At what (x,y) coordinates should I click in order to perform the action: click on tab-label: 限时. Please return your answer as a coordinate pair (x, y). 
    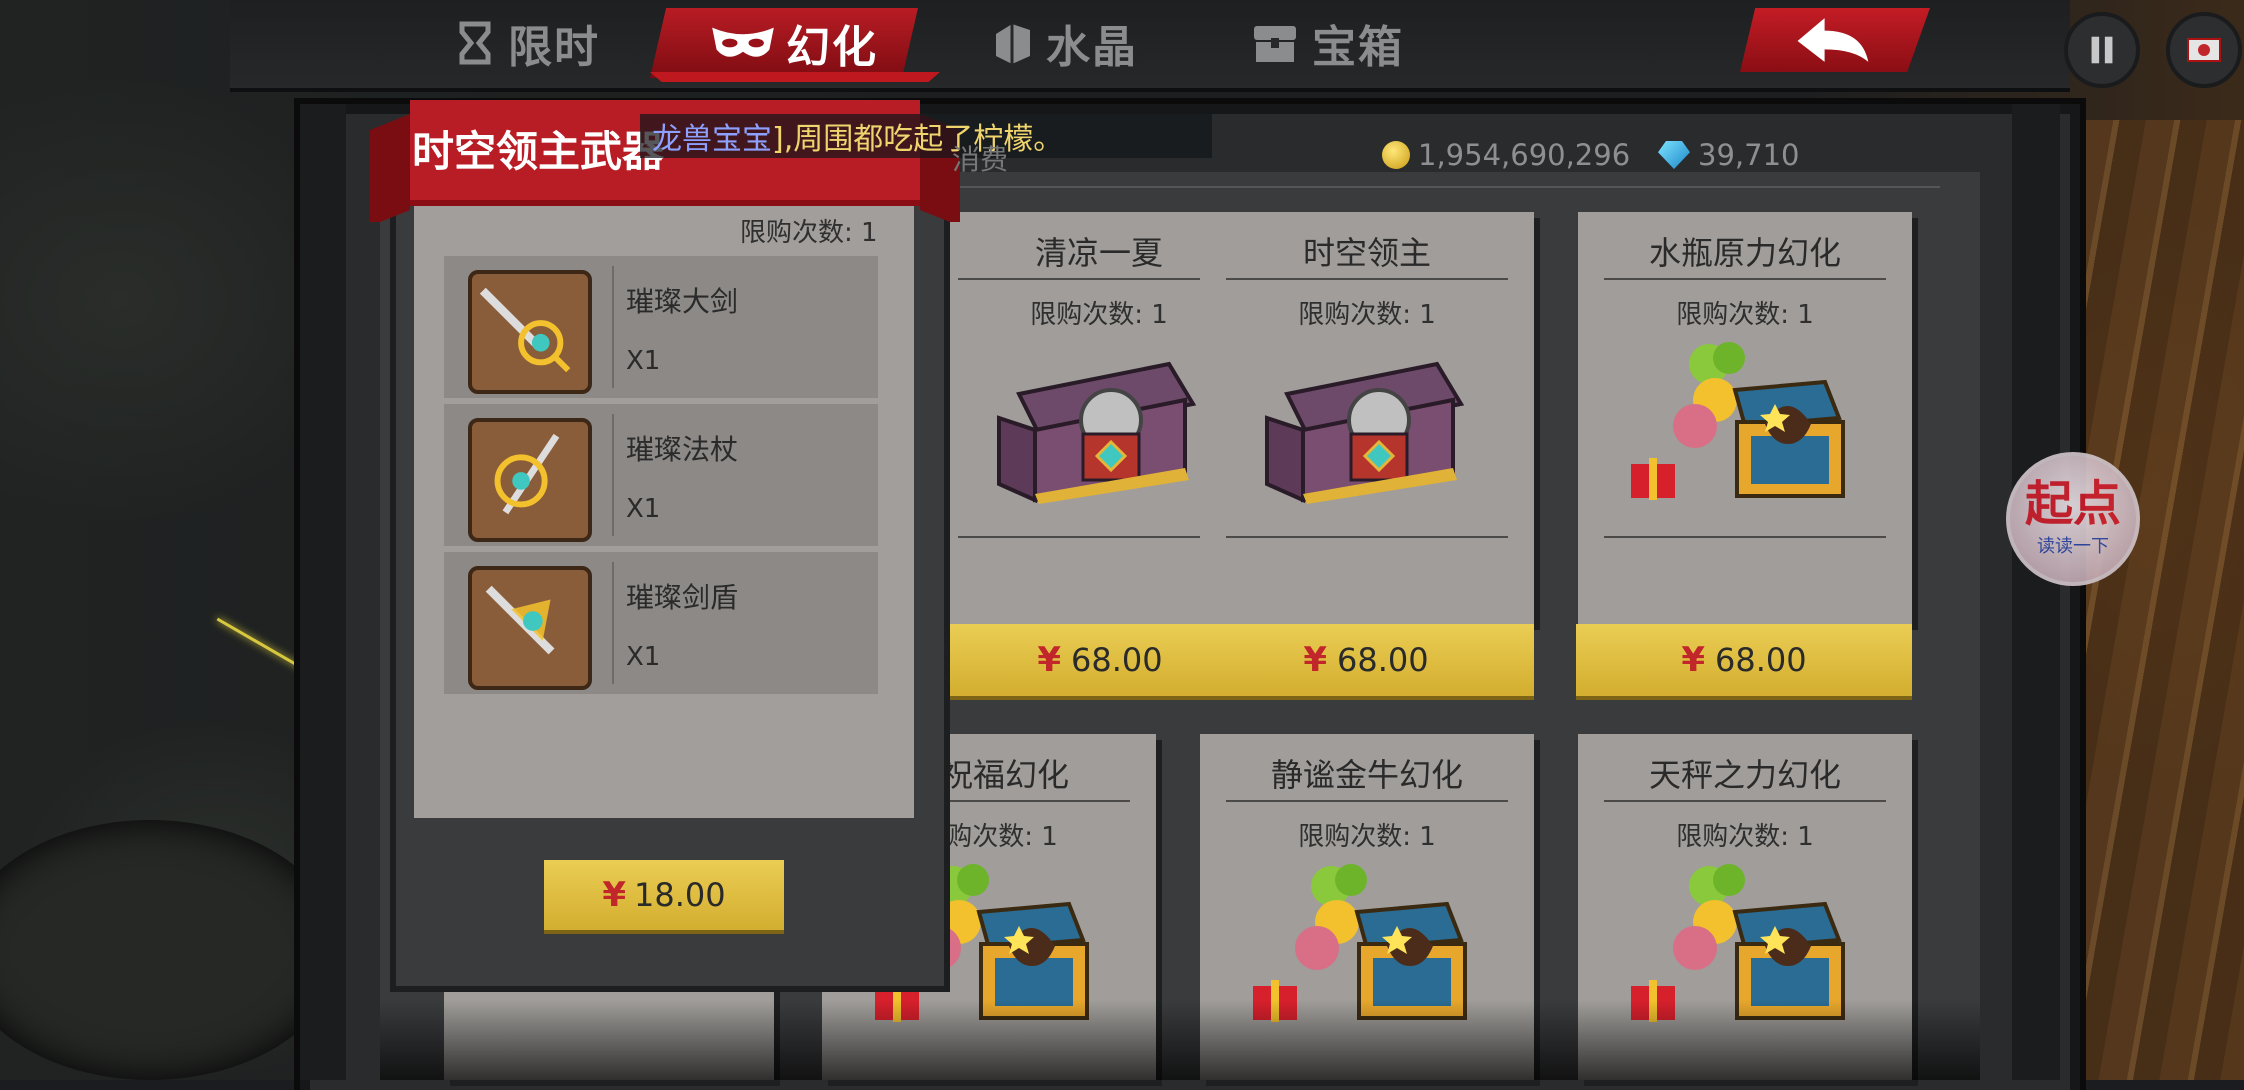
    Looking at the image, I should click on (554, 47).